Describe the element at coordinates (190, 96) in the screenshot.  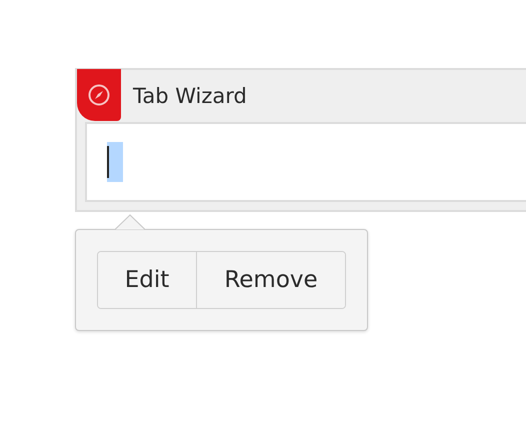
I see `extension-title: Tab Wizard` at that location.